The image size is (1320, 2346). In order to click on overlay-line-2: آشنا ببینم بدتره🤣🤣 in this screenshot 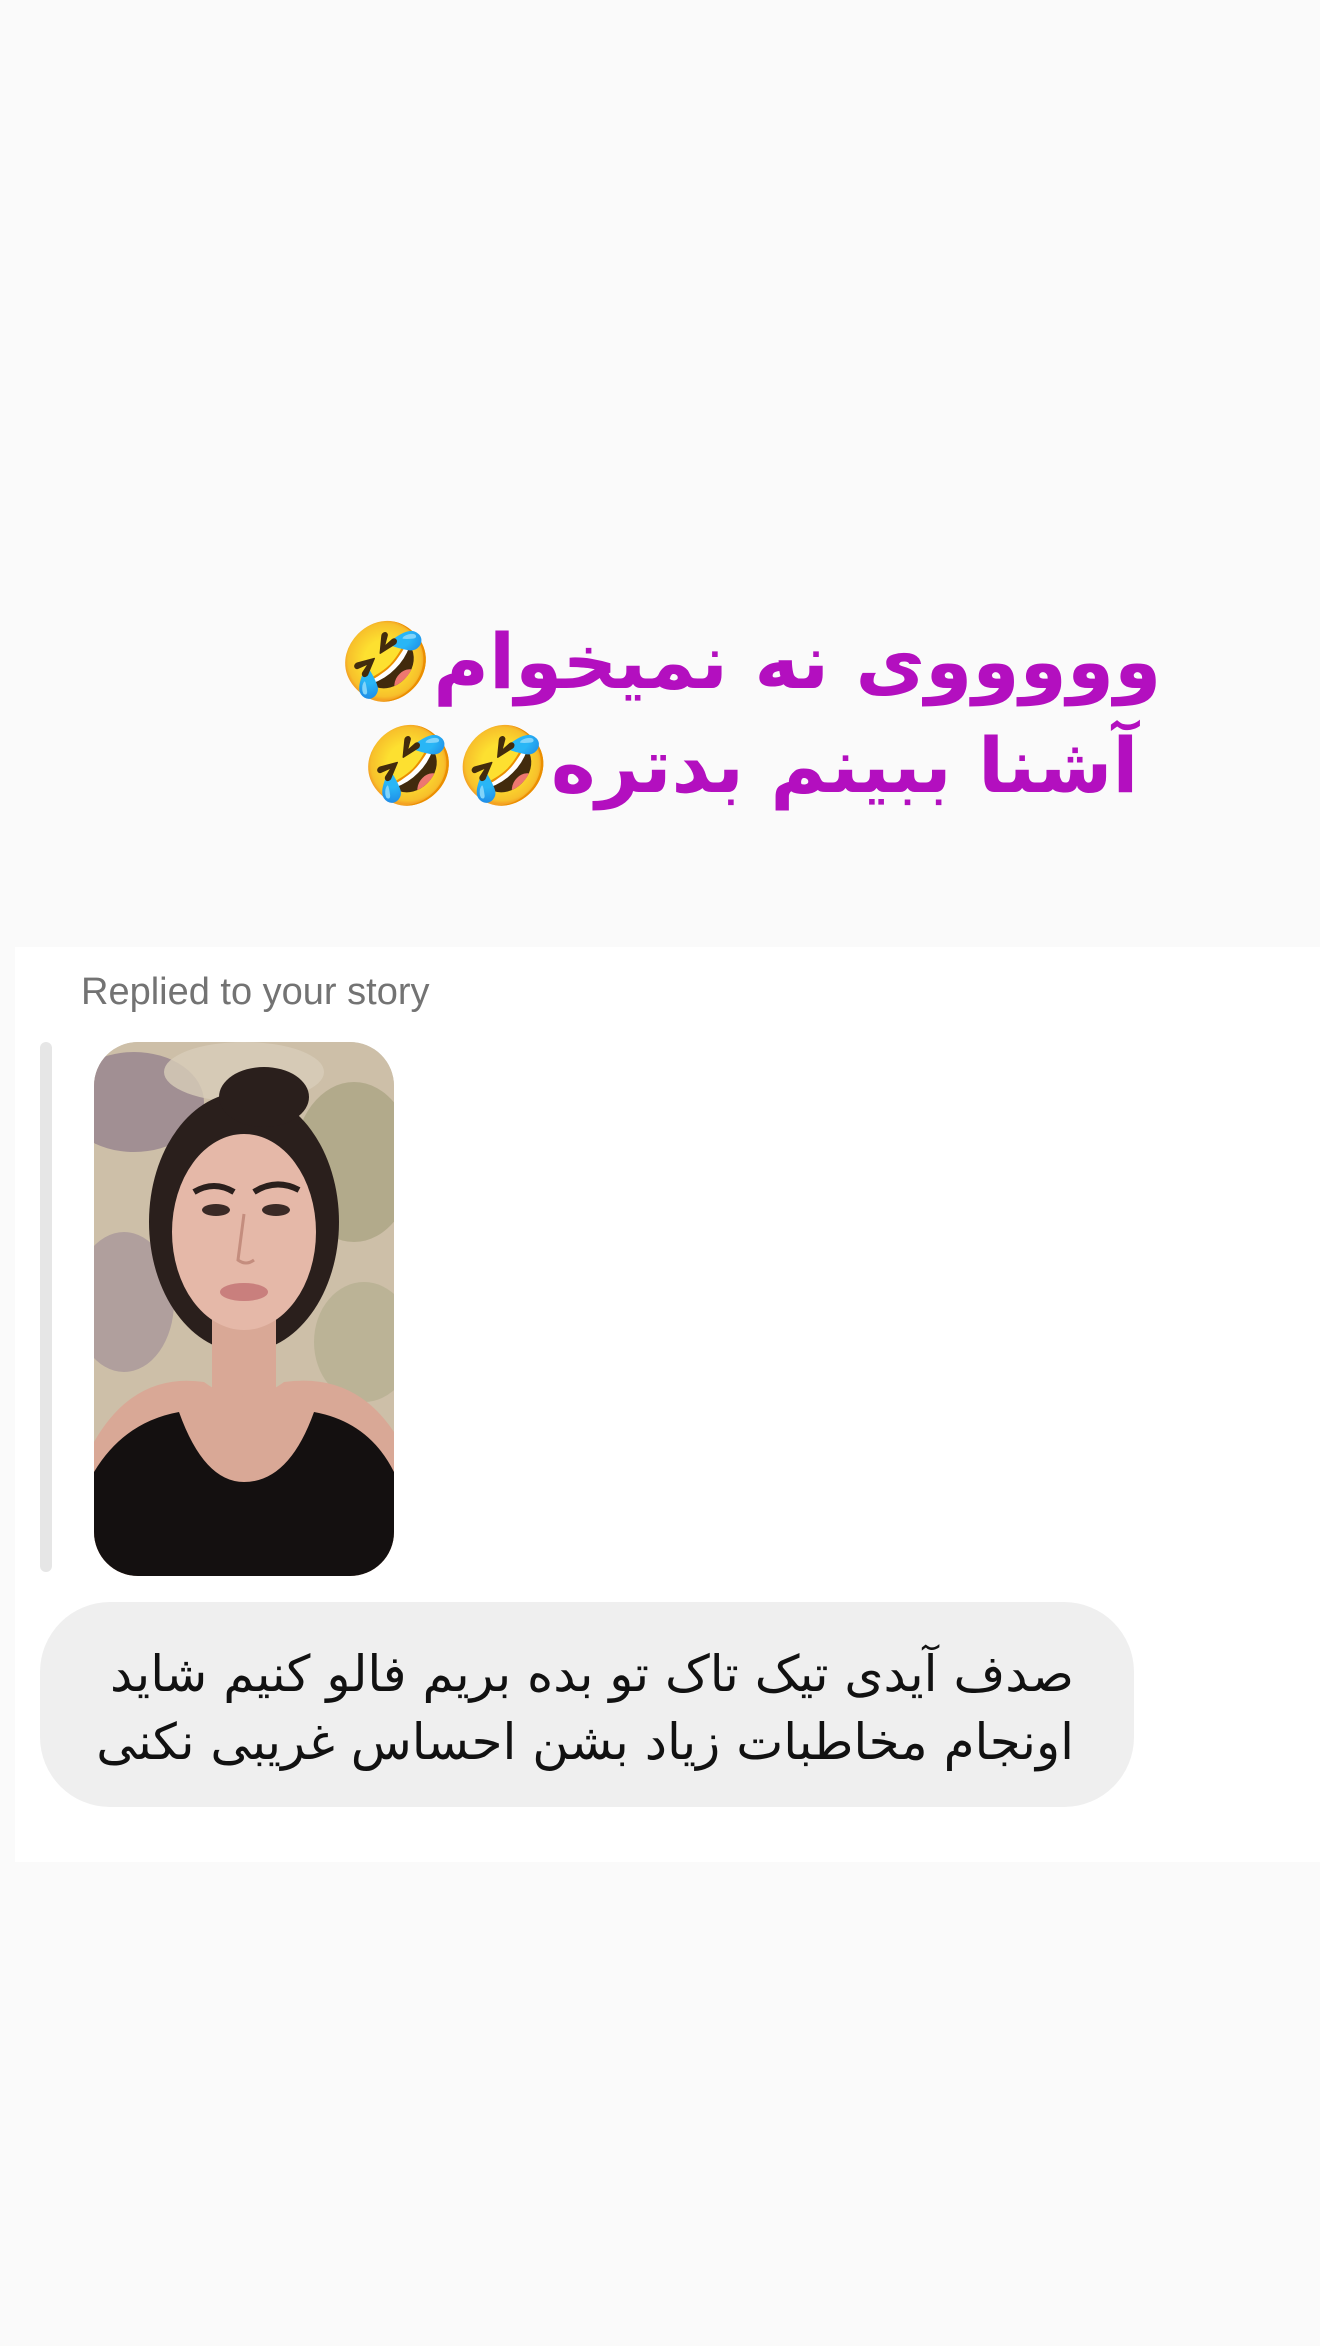, I will do `click(750, 765)`.